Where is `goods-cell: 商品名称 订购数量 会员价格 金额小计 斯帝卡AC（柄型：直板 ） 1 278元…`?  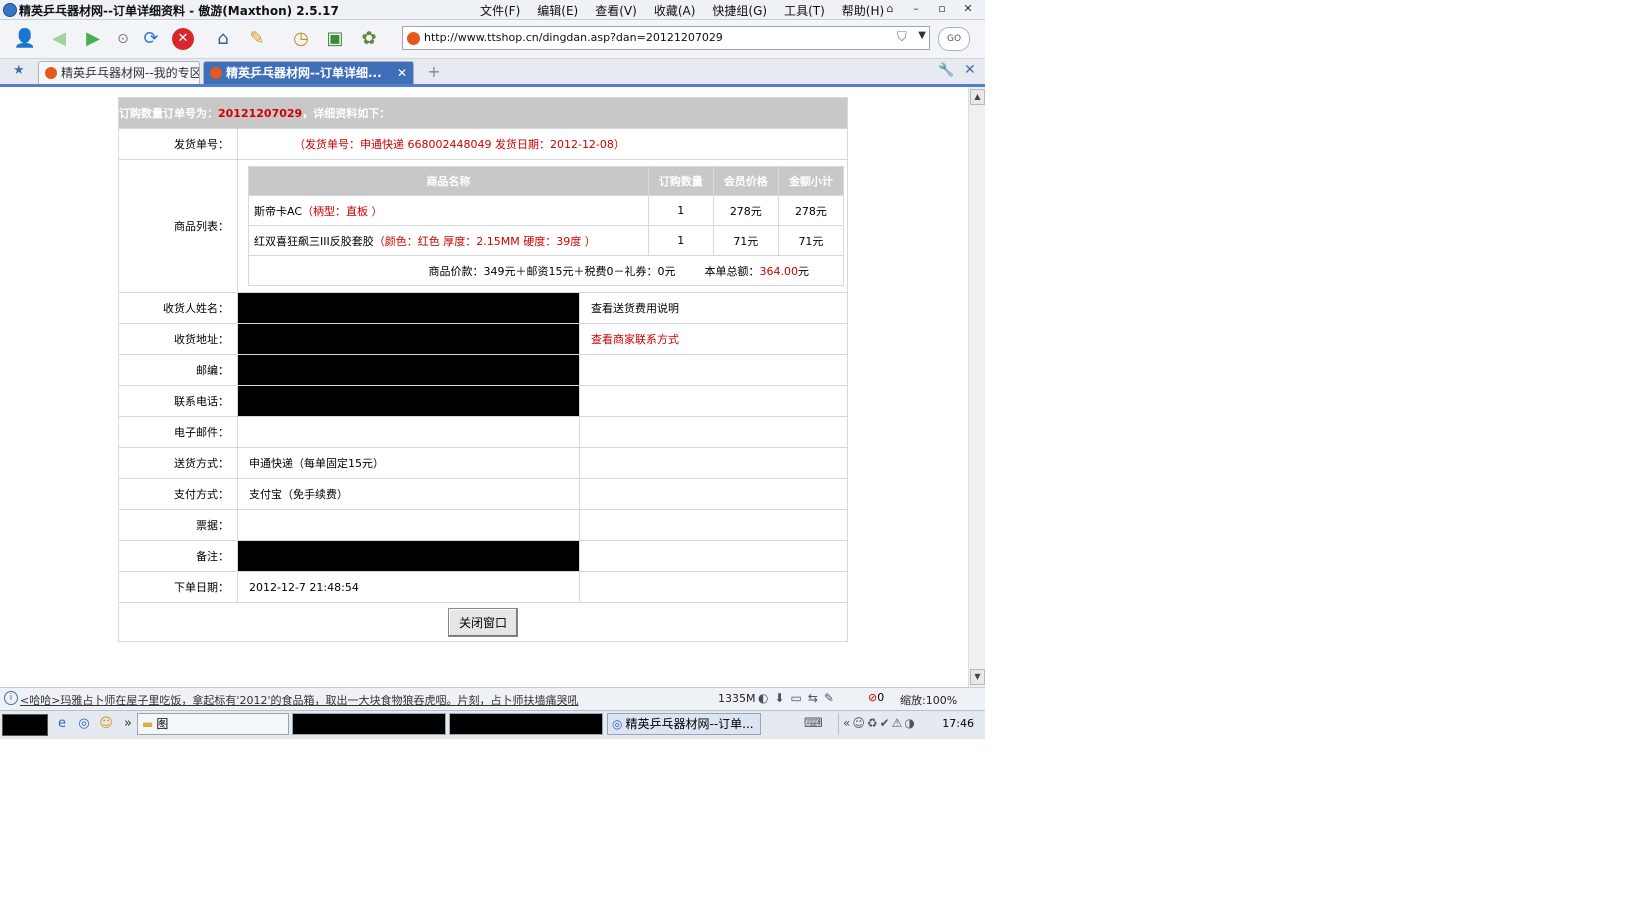
goods-cell: 商品名称 订购数量 会员价格 金额小计 斯帝卡AC（柄型：直板 ） 1 278元… is located at coordinates (542, 226).